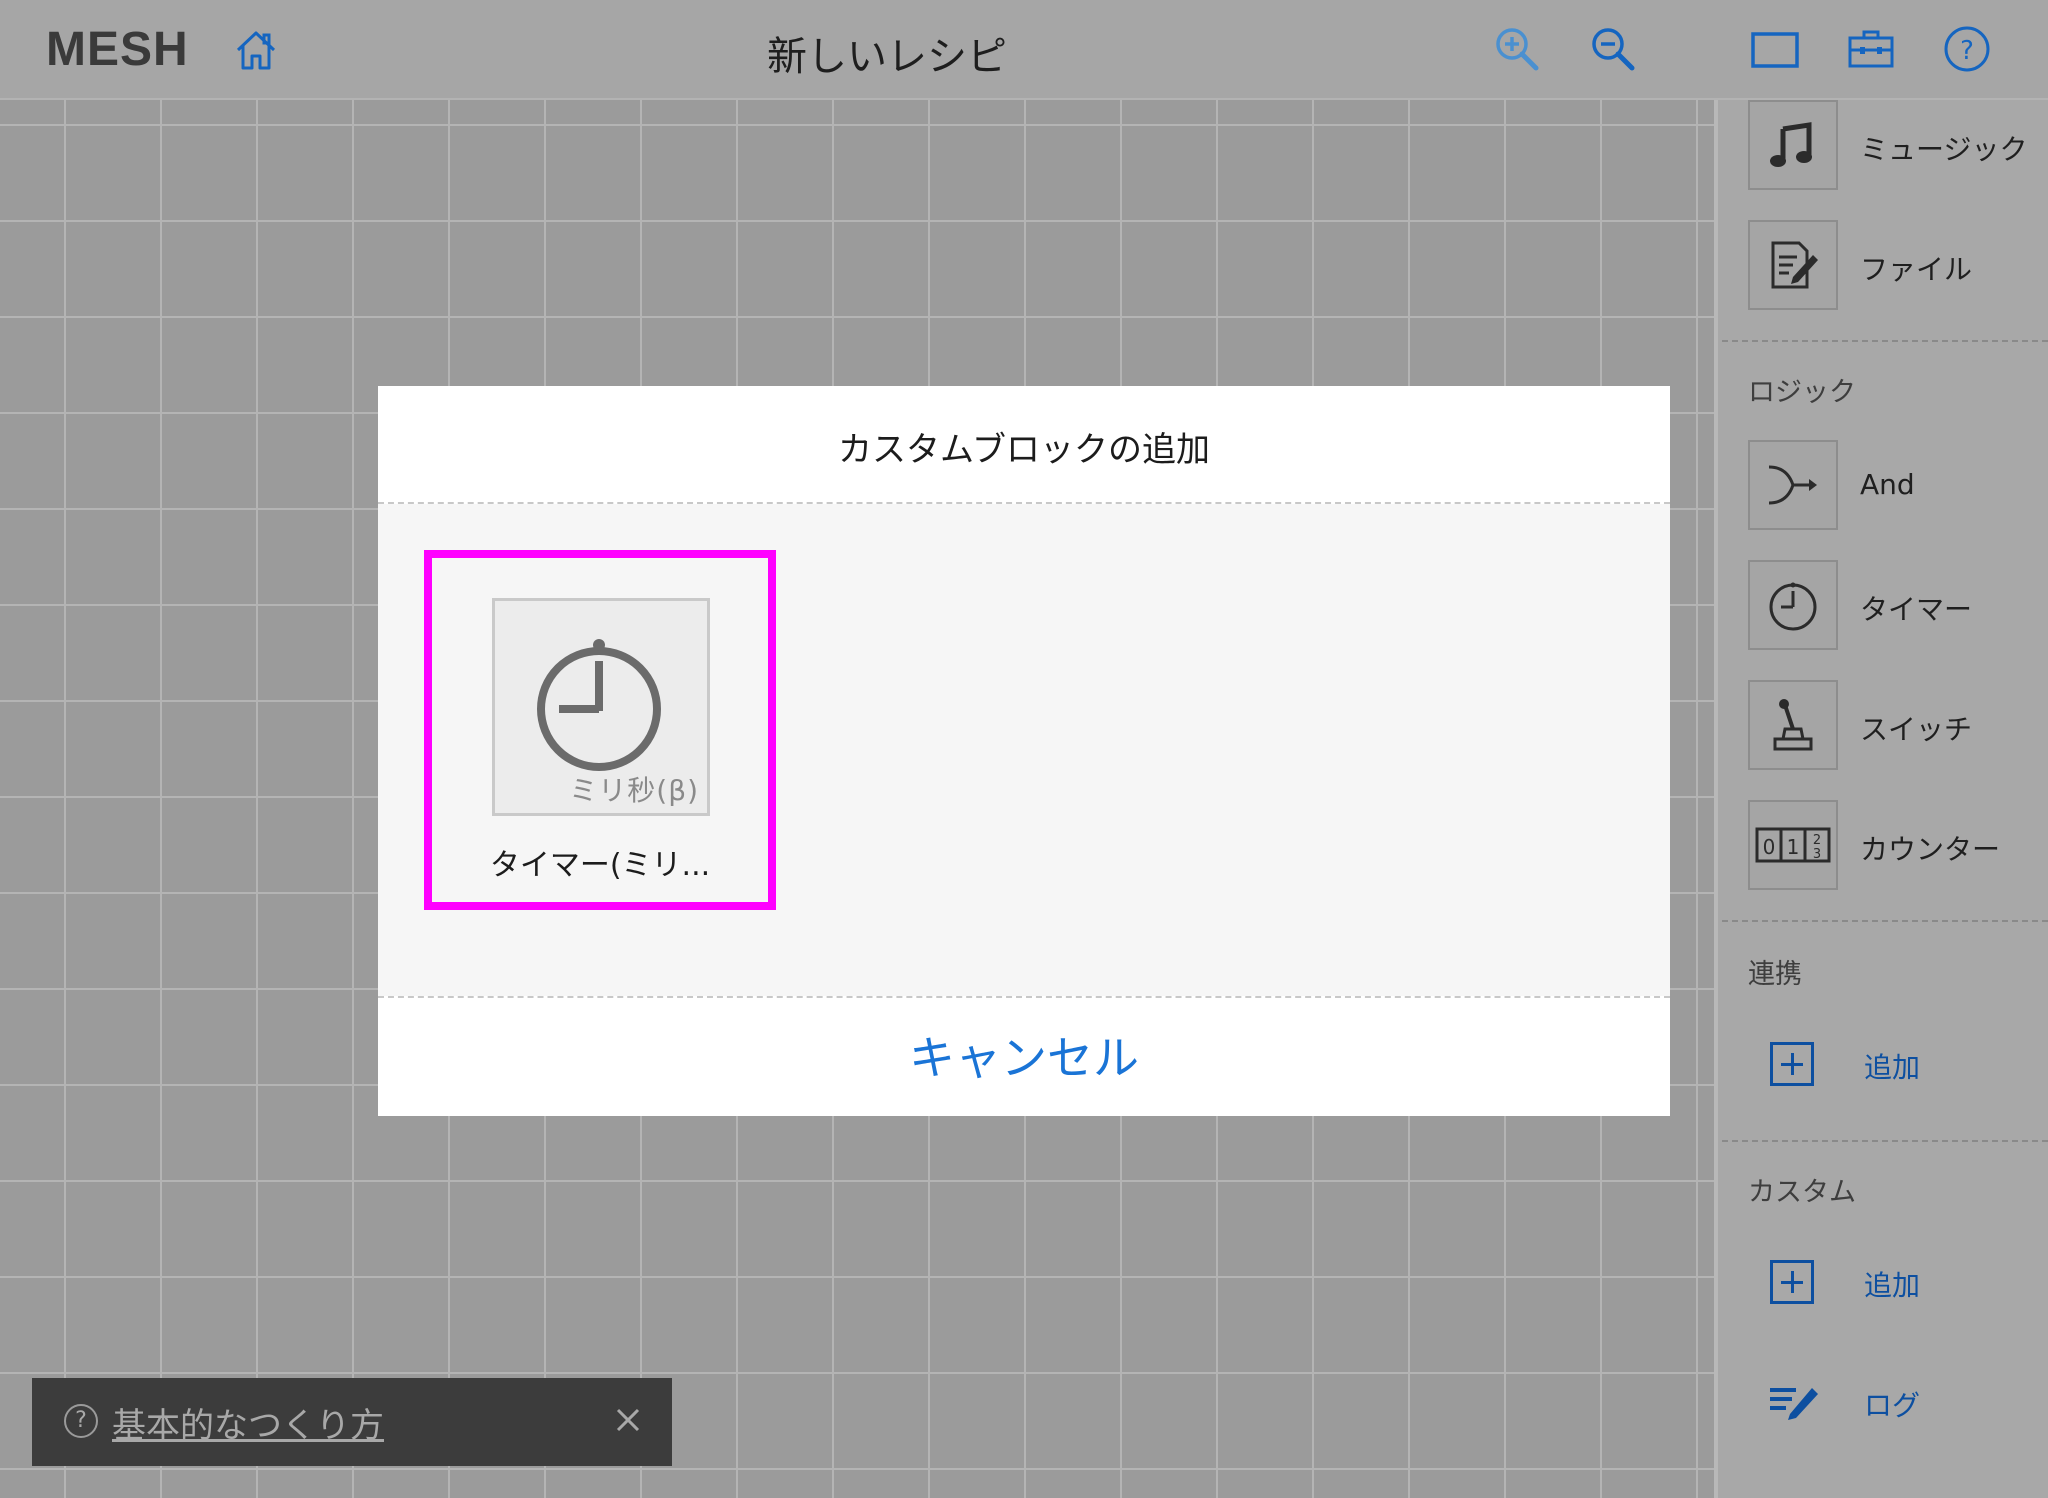 The image size is (2048, 1498). I want to click on help-icon: ?, so click(1967, 49).